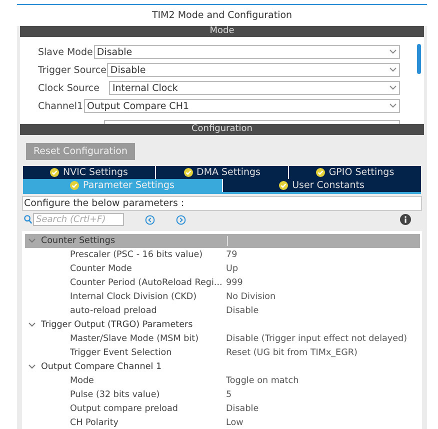  What do you see at coordinates (124, 409) in the screenshot?
I see `parameter-name: Output compare preload` at bounding box center [124, 409].